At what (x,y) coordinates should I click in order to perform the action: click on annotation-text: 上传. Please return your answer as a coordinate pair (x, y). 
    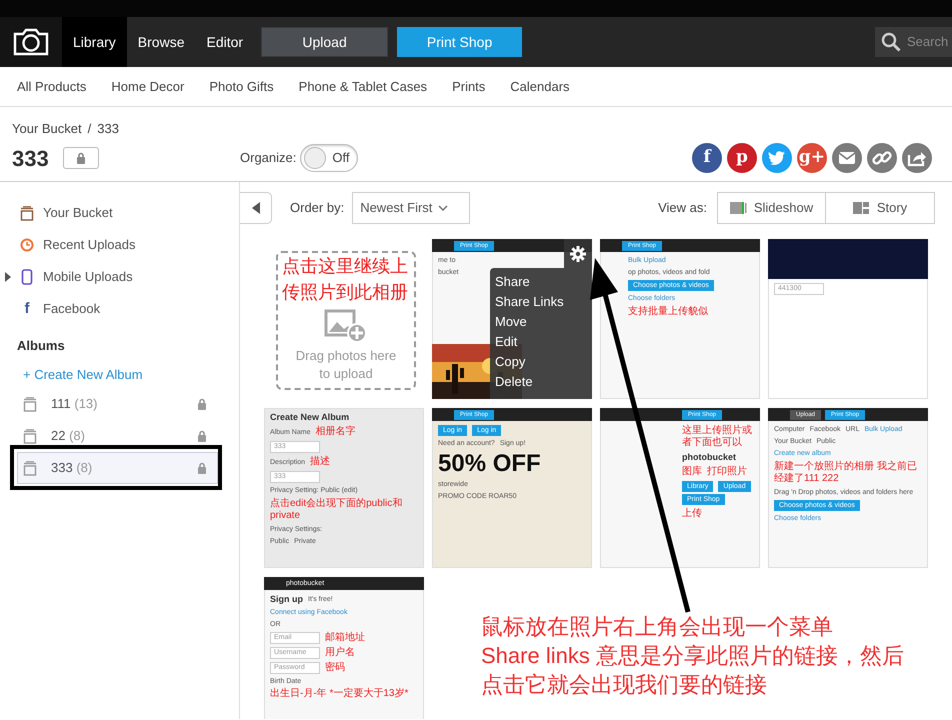
    Looking at the image, I should click on (692, 514).